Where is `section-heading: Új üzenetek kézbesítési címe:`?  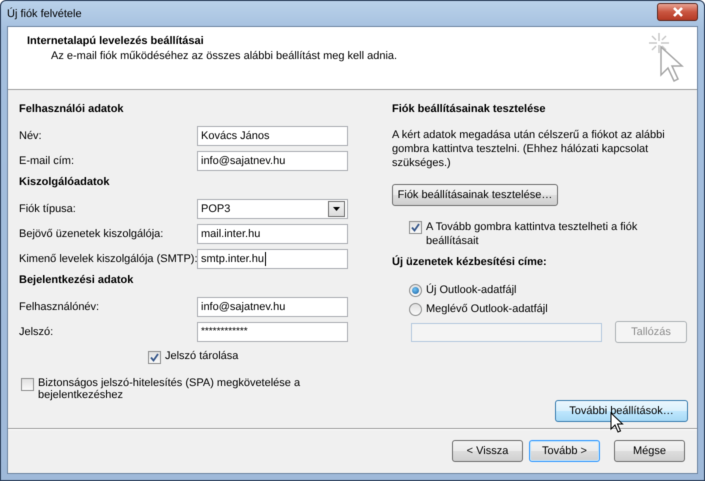
section-heading: Új üzenetek kézbesítési címe: is located at coordinates (470, 263).